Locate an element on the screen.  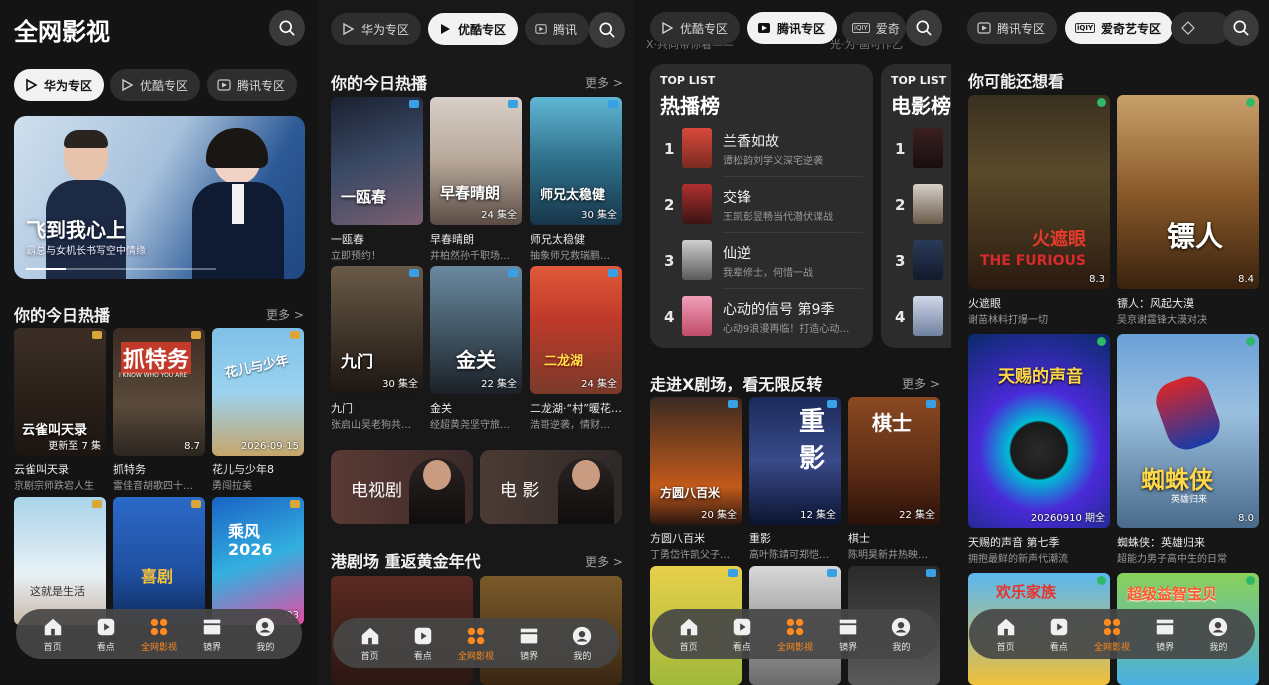
poster-card: 棋士 22 集全 is located at coordinates (894, 461).